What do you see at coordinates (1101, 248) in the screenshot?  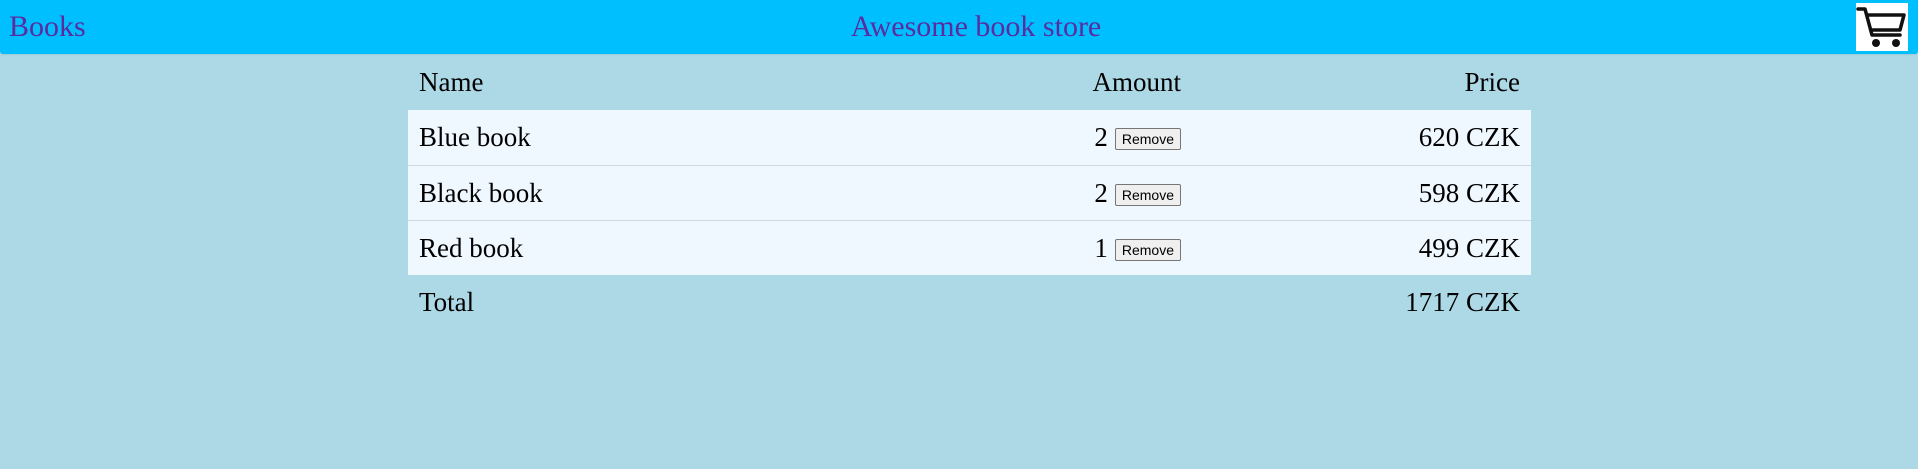 I see `book-amount: 1` at bounding box center [1101, 248].